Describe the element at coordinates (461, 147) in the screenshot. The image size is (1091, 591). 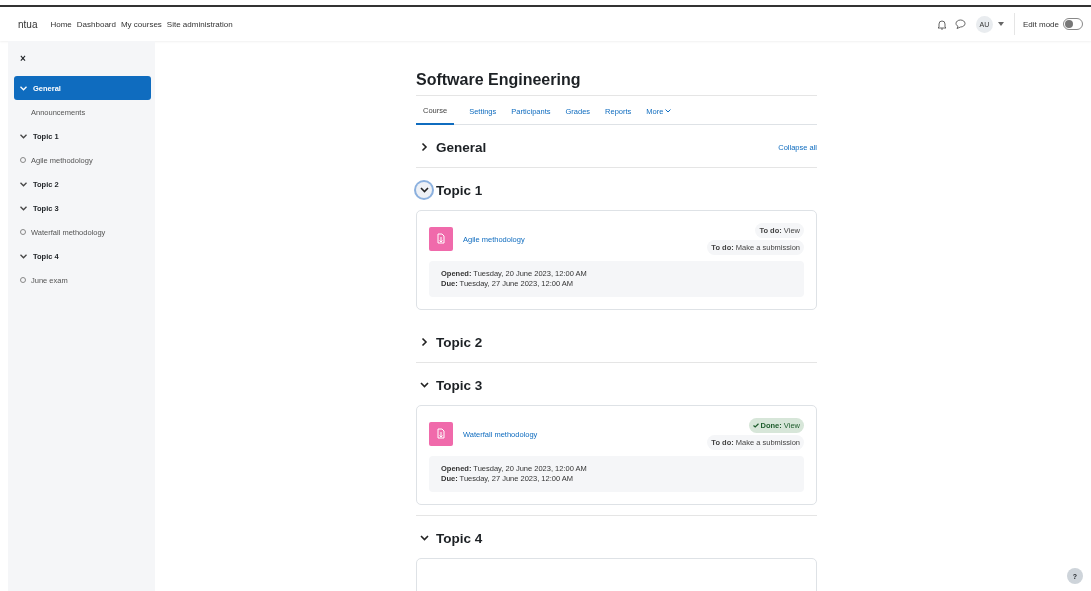
I see `section-title: General` at that location.